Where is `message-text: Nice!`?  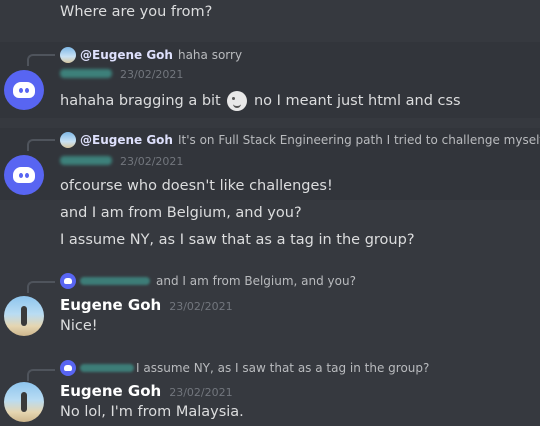
message-text: Nice! is located at coordinates (79, 326).